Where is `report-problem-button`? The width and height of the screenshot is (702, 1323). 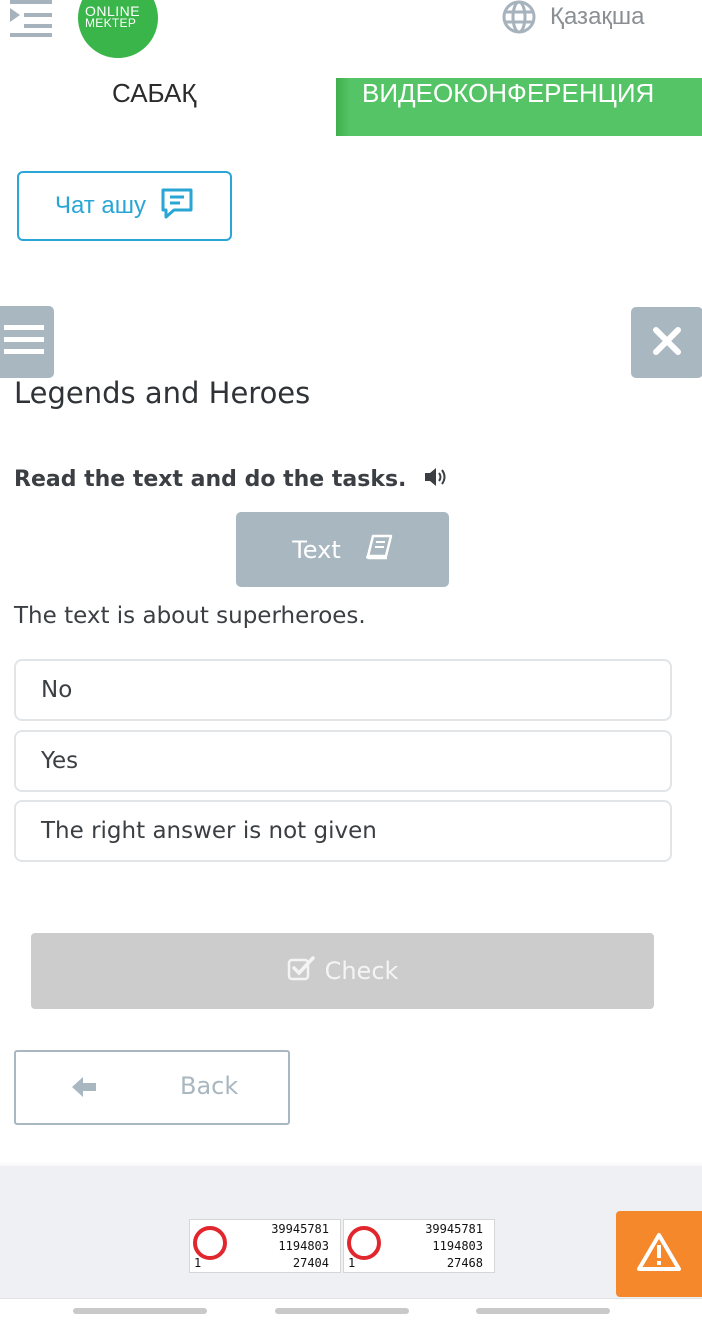 report-problem-button is located at coordinates (659, 1254).